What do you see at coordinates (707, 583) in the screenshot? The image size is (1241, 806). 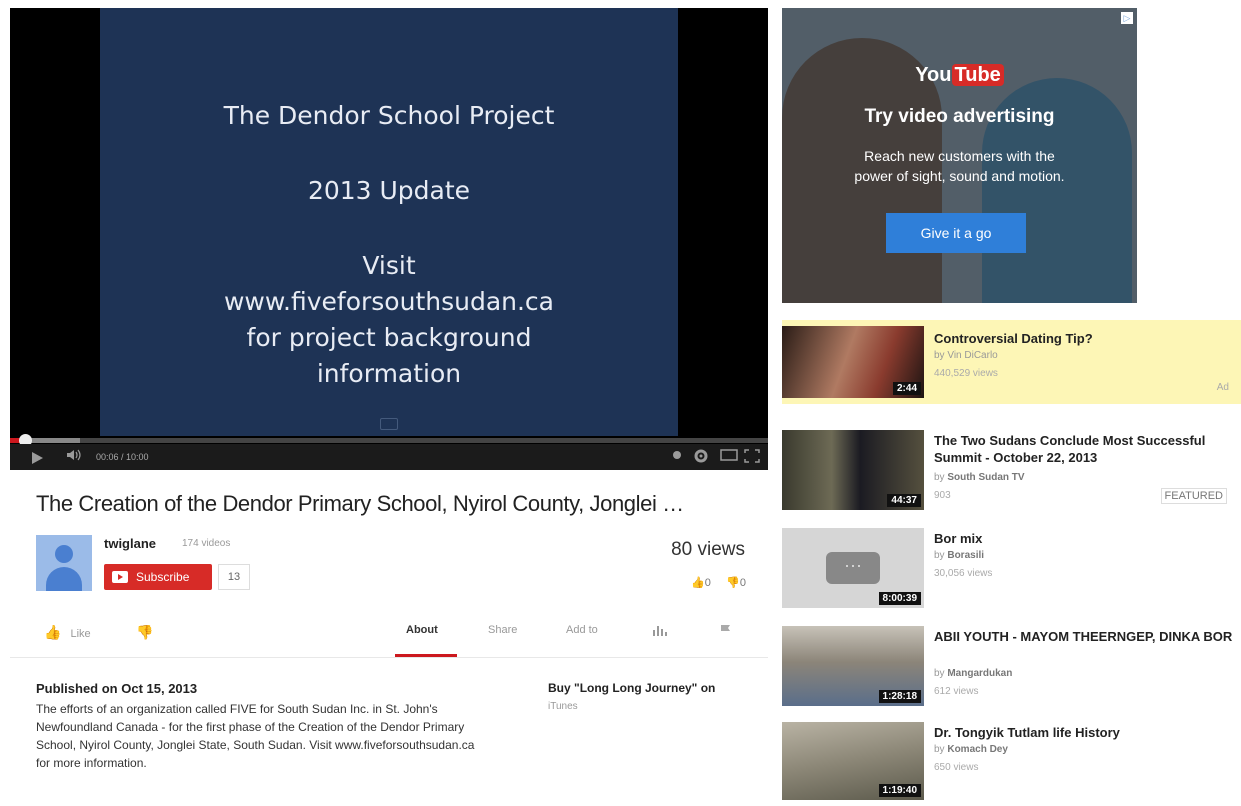 I see `like-count: 0` at bounding box center [707, 583].